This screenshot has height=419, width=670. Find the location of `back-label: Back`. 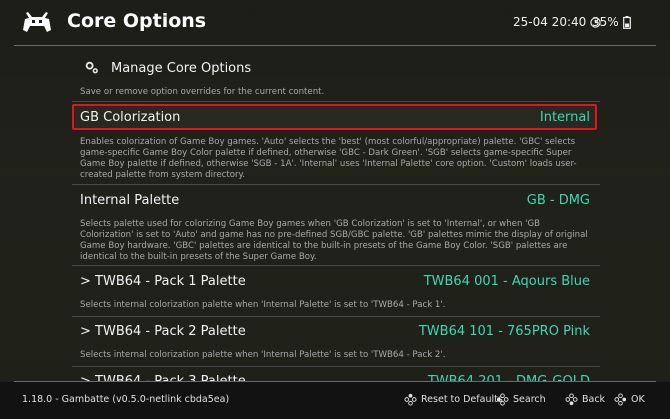

back-label: Back is located at coordinates (594, 399).